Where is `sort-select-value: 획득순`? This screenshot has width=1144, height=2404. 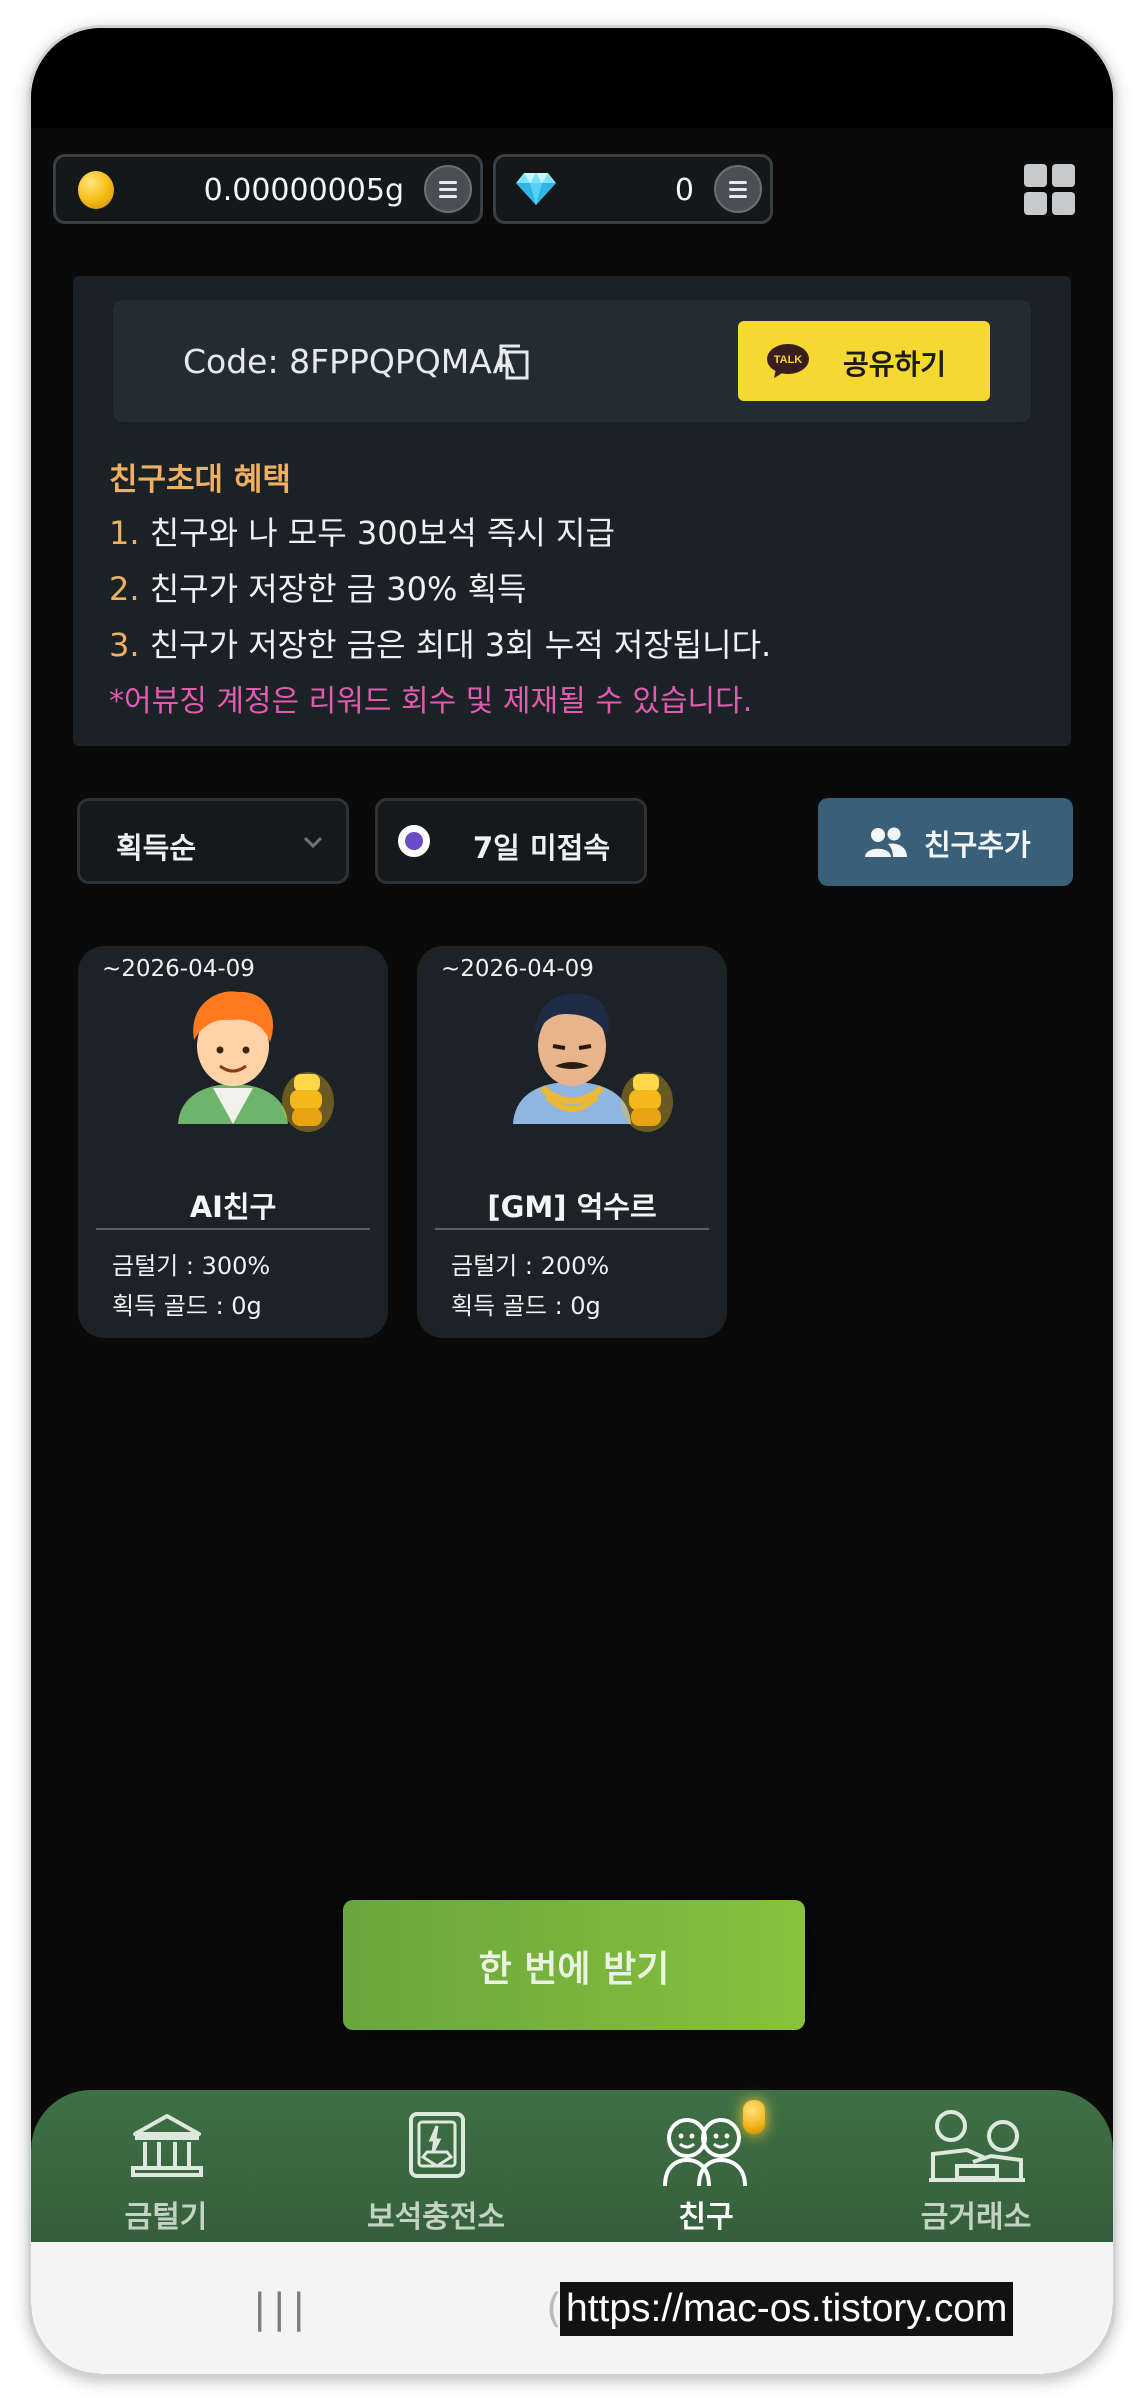 sort-select-value: 획득순 is located at coordinates (156, 848).